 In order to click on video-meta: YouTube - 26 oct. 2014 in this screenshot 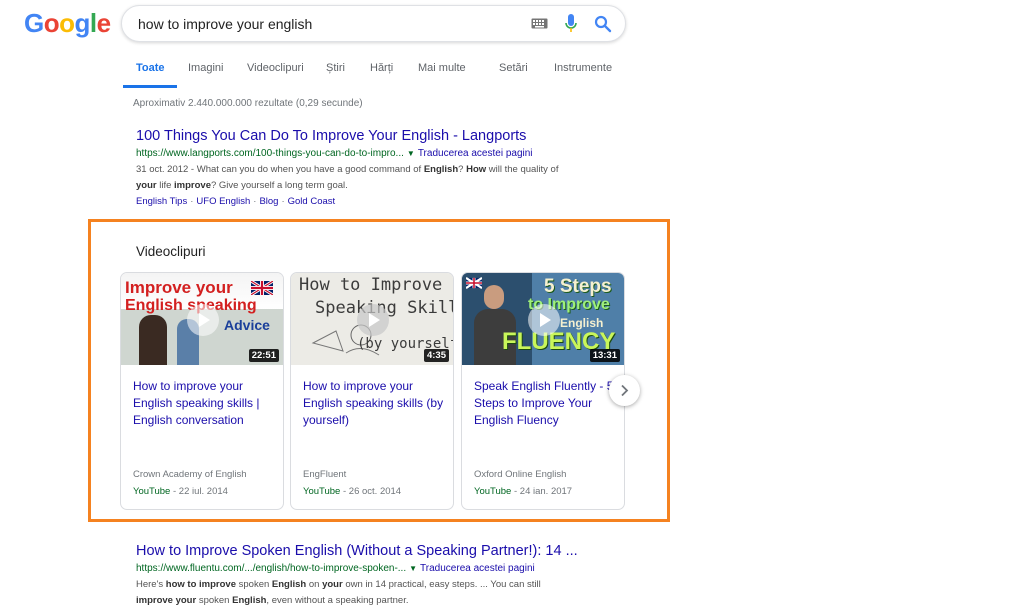, I will do `click(352, 491)`.